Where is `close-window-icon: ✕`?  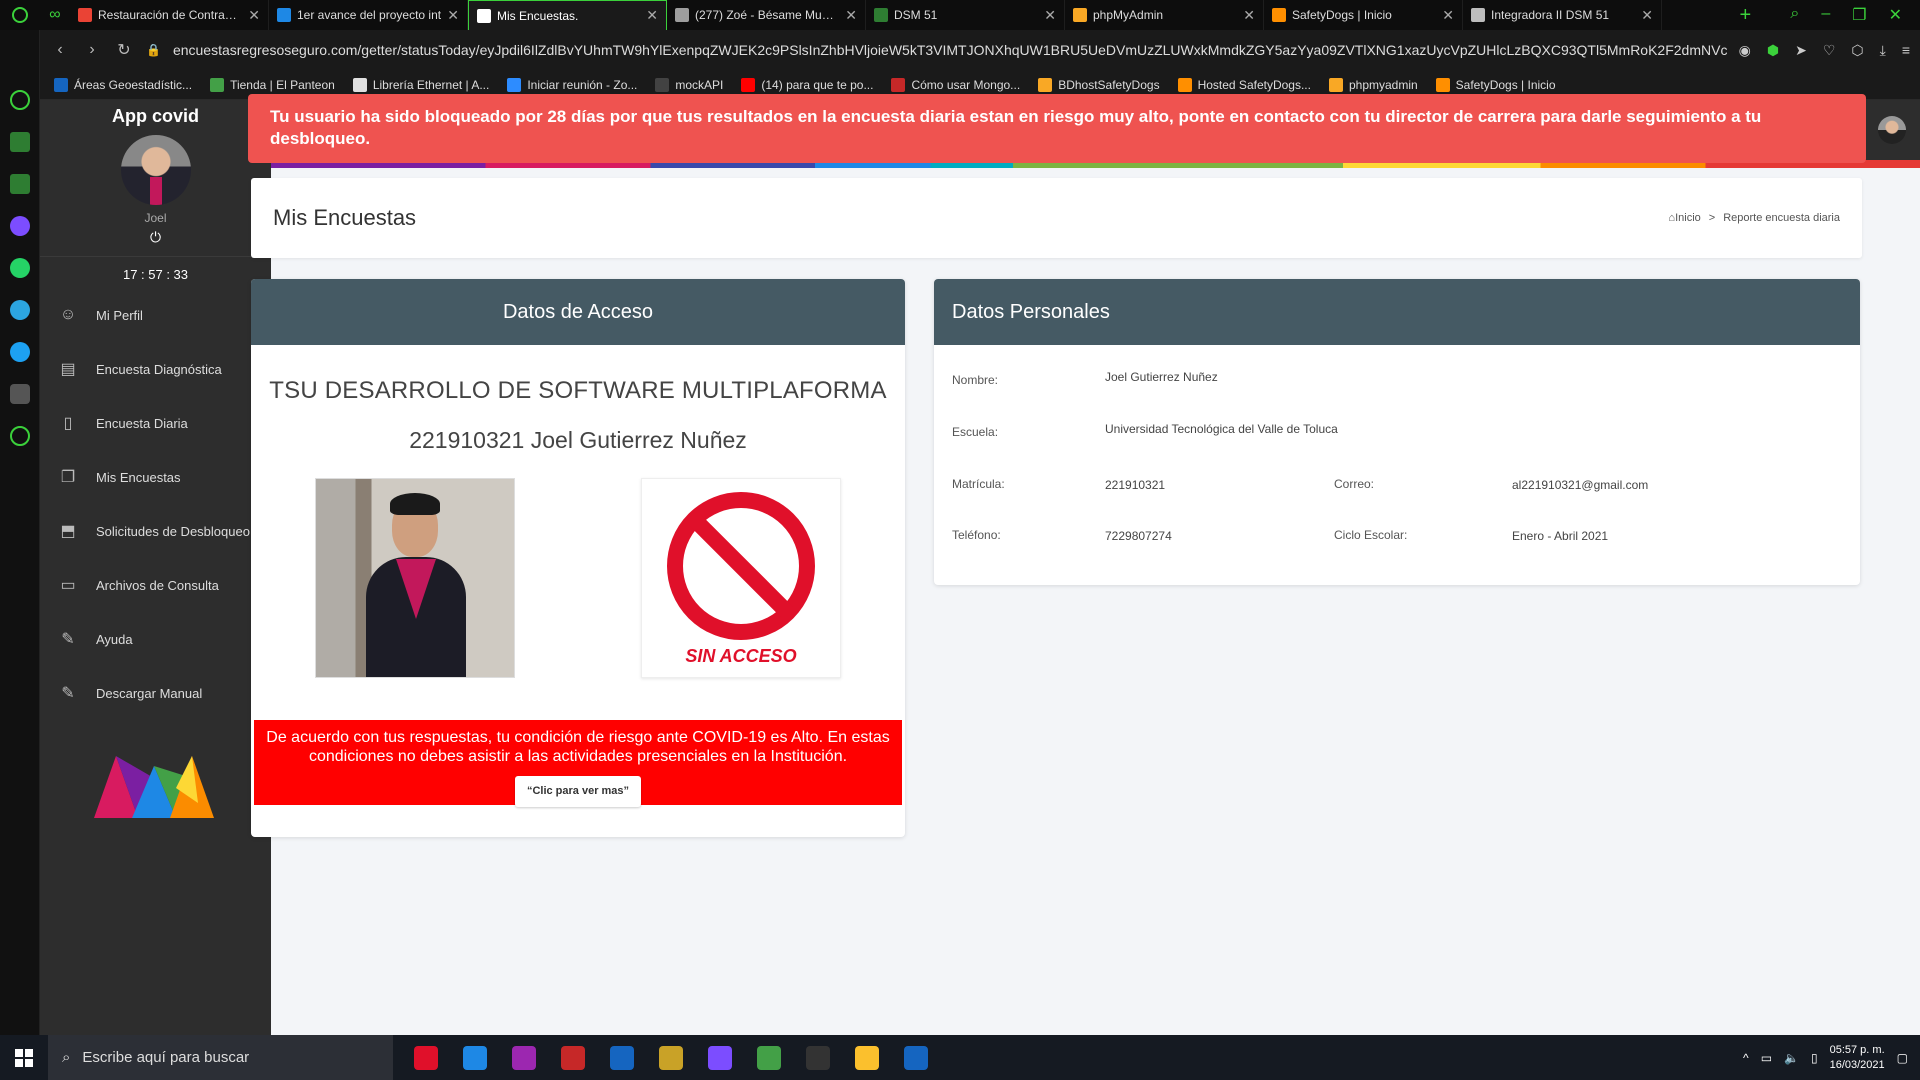
close-window-icon: ✕ is located at coordinates (1895, 15).